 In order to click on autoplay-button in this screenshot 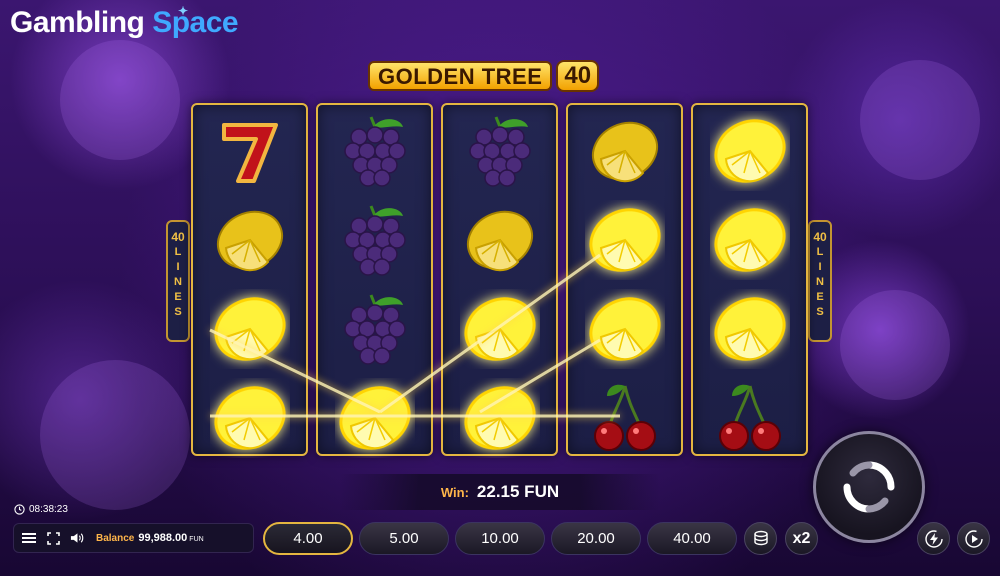, I will do `click(973, 538)`.